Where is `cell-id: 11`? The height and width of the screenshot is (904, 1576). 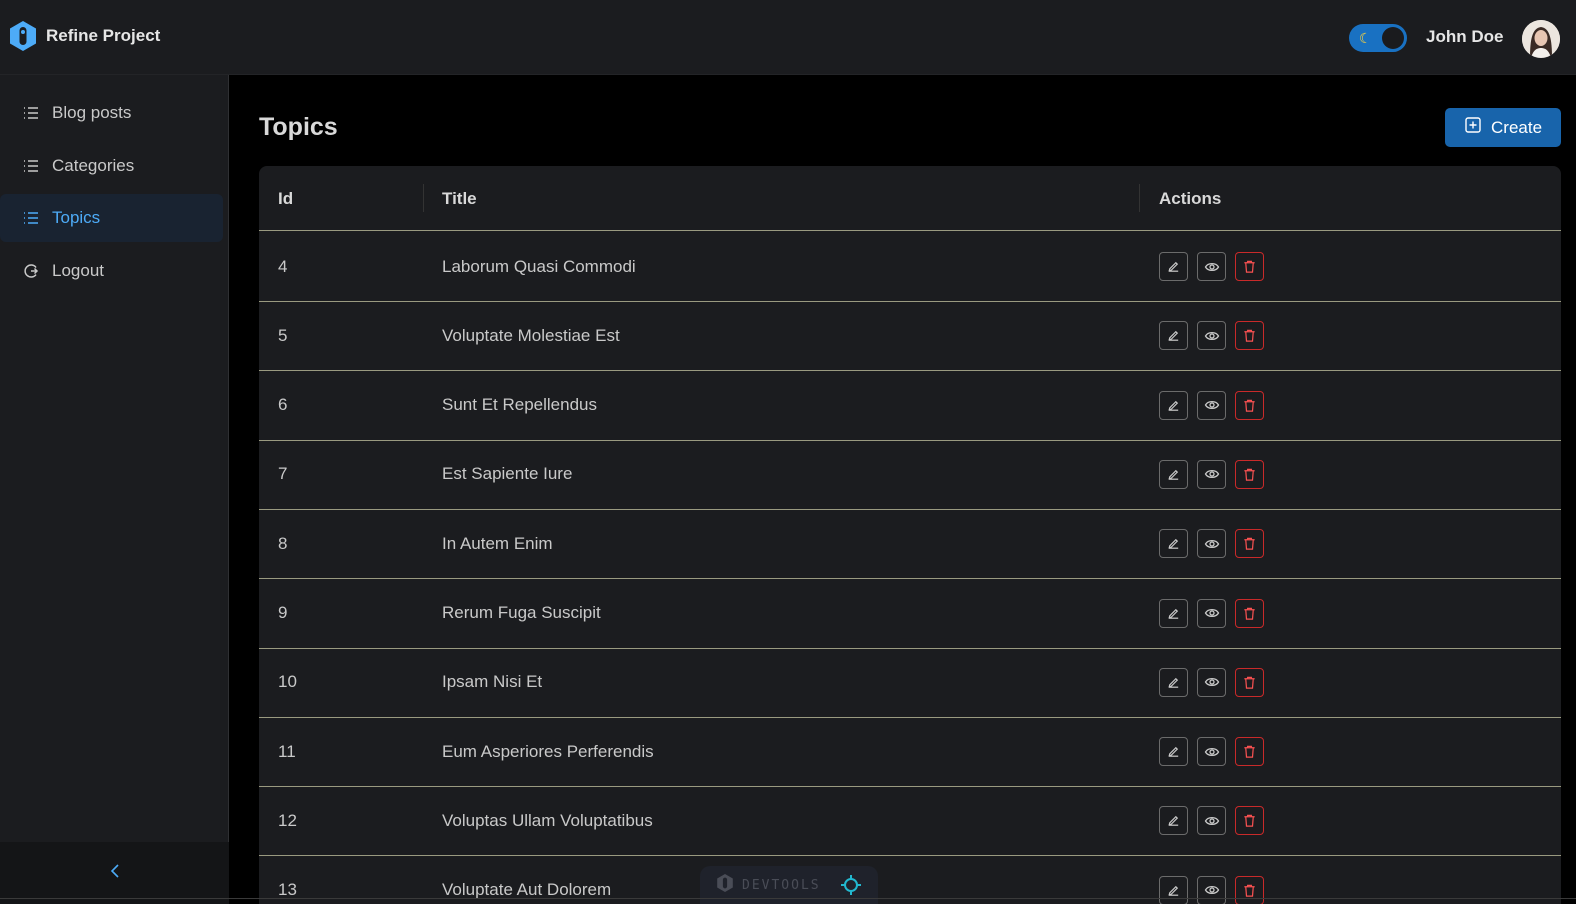
cell-id: 11 is located at coordinates (287, 751).